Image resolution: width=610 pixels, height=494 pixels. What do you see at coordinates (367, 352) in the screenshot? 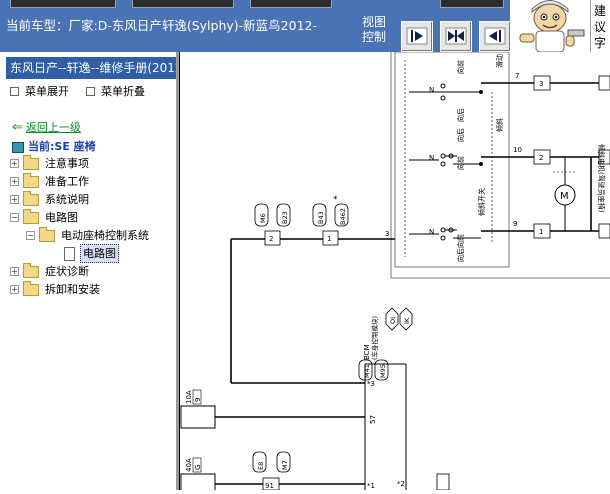
I see `bcm-label: BCM` at bounding box center [367, 352].